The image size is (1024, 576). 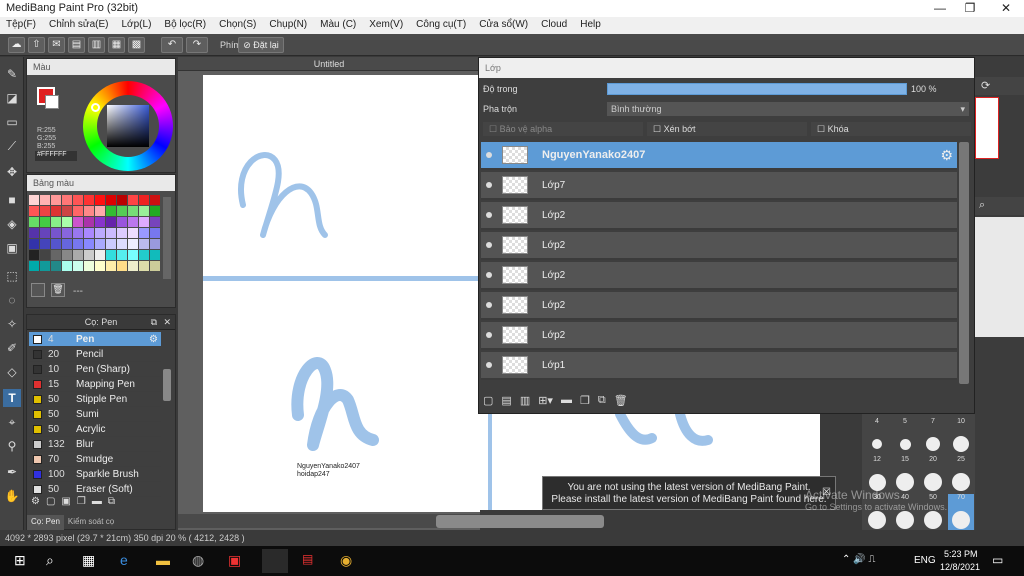 I want to click on system-tray-icons: ⌃ 🔊 ⎍, so click(x=858, y=559).